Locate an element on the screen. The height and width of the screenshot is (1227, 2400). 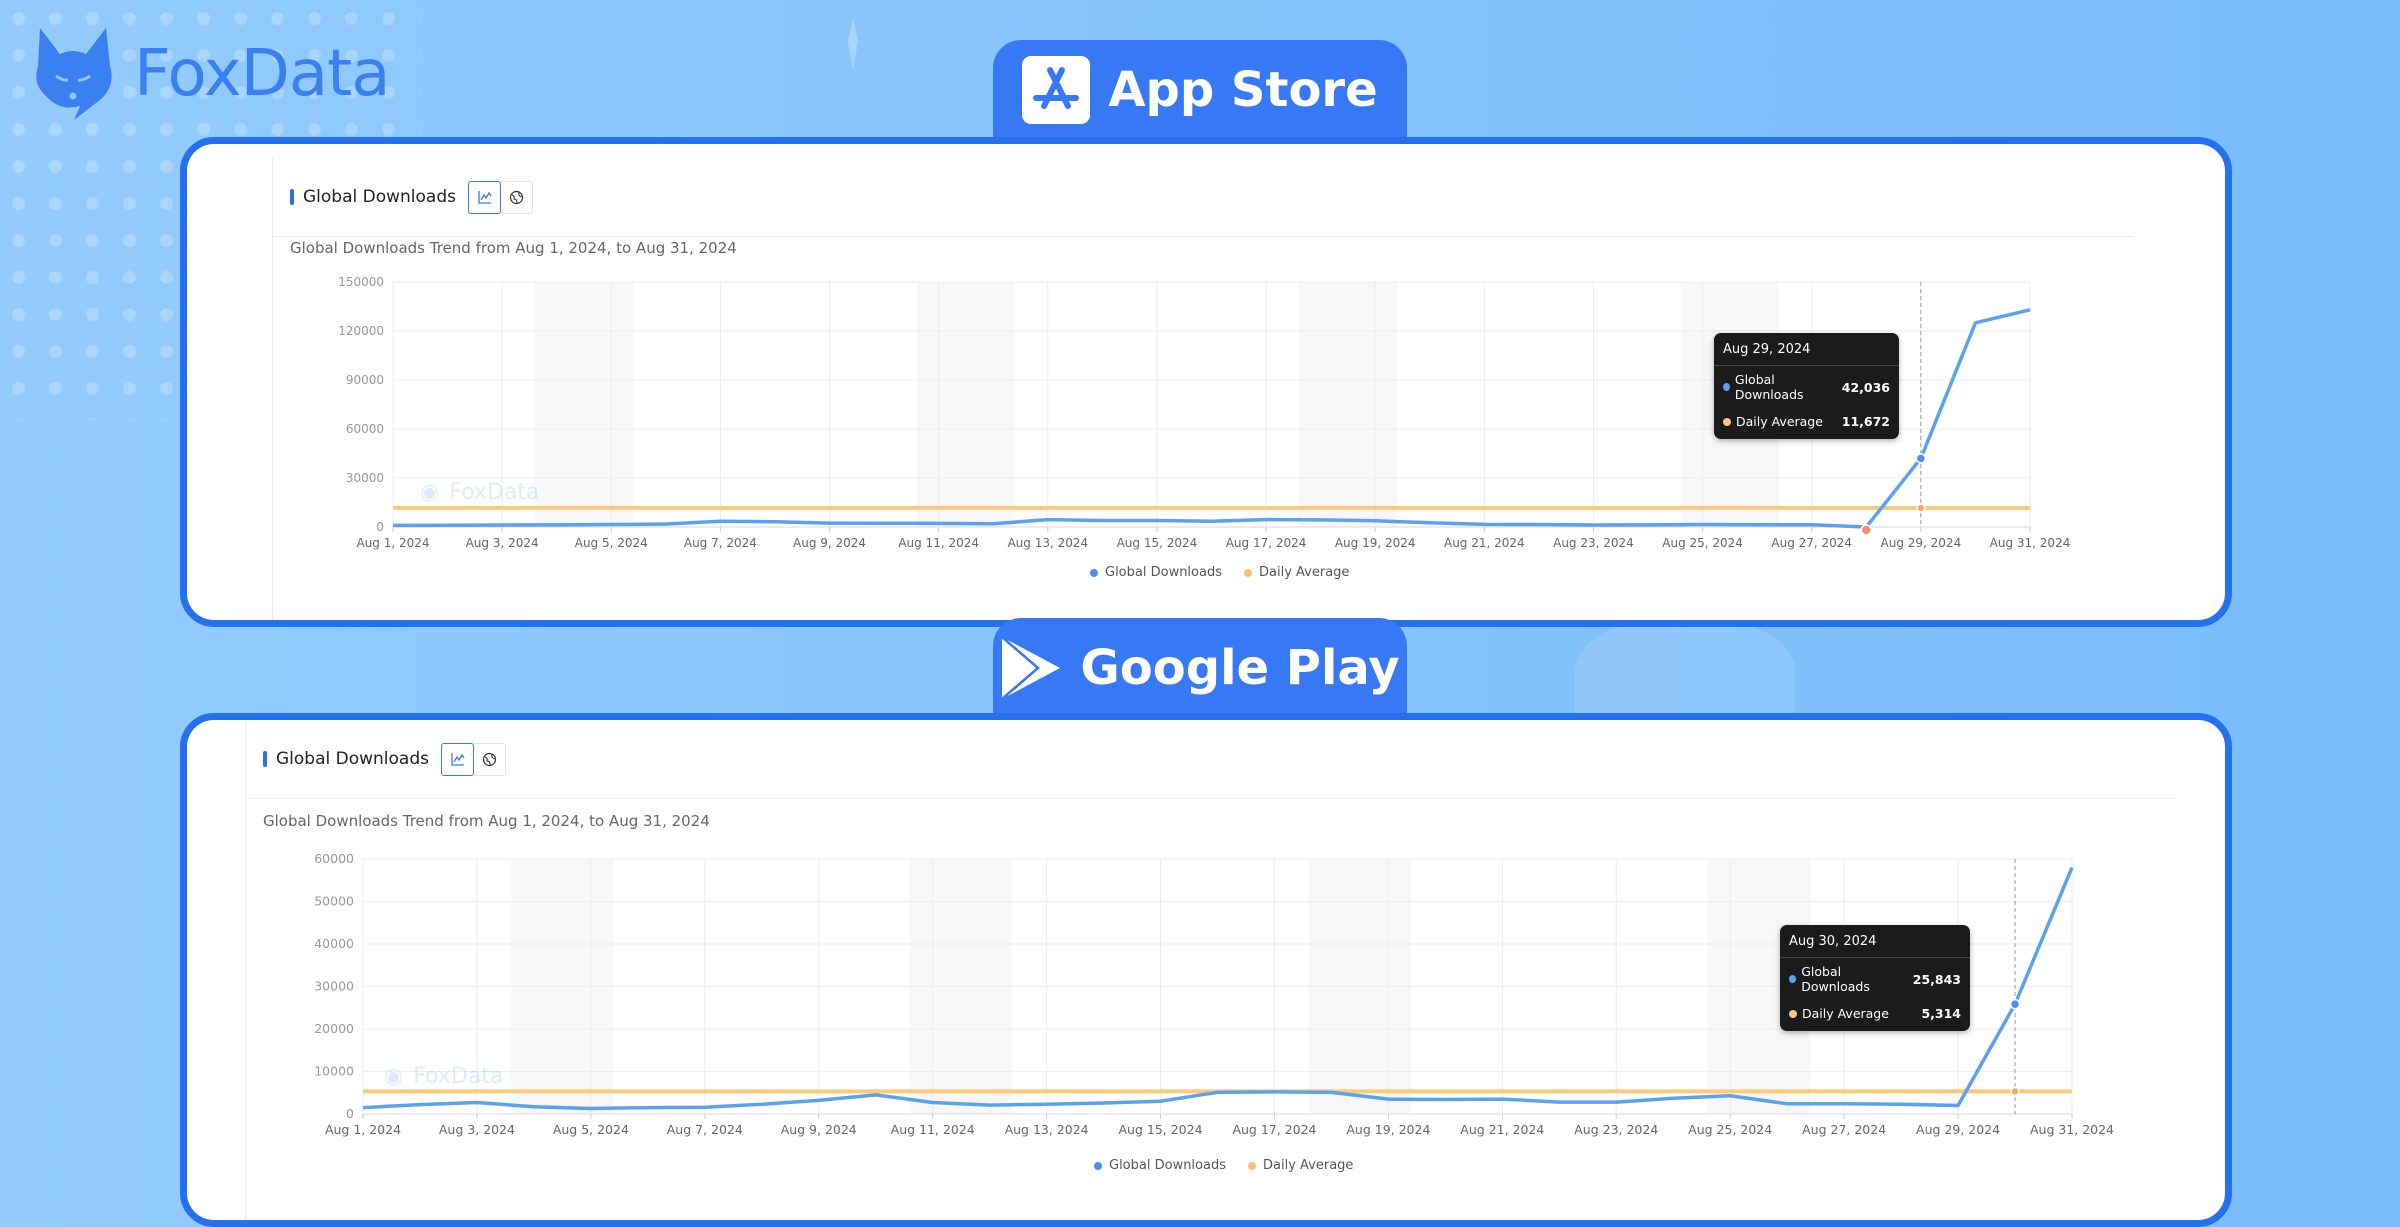
y-tick-label: 50000 is located at coordinates (334, 901).